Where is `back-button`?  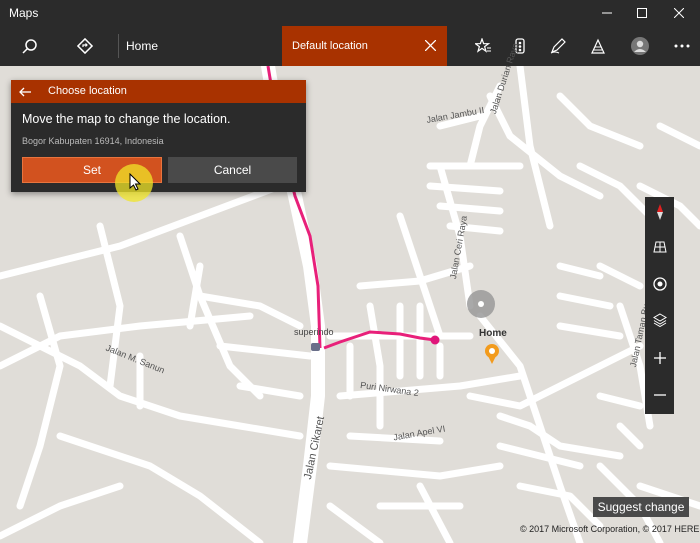
back-button is located at coordinates (25, 91).